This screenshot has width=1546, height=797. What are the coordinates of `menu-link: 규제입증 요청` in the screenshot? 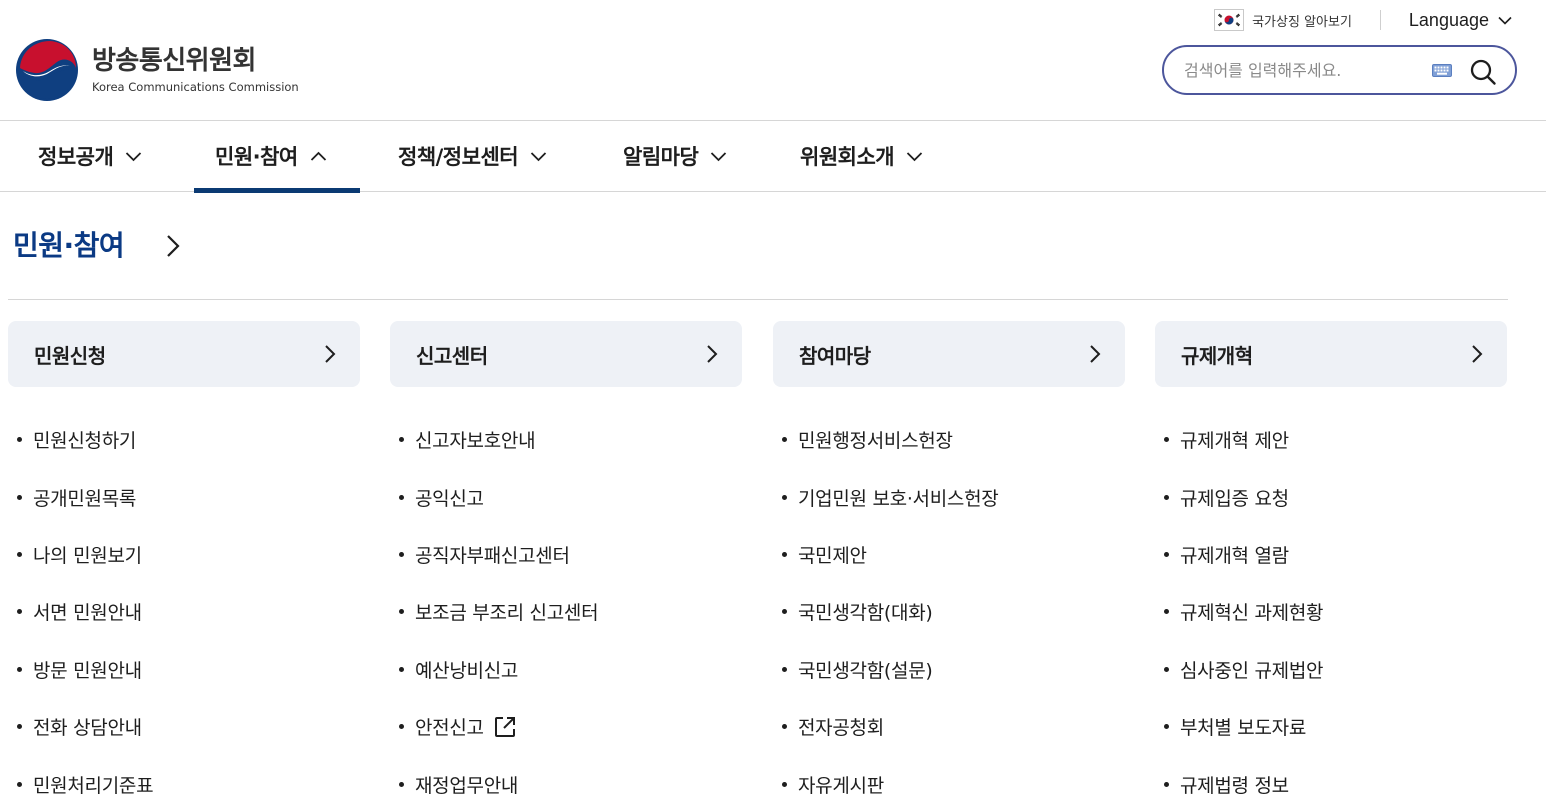 It's located at (1331, 496).